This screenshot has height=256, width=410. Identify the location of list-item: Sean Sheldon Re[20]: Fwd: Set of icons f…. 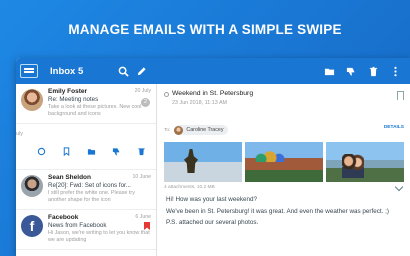
(86, 190).